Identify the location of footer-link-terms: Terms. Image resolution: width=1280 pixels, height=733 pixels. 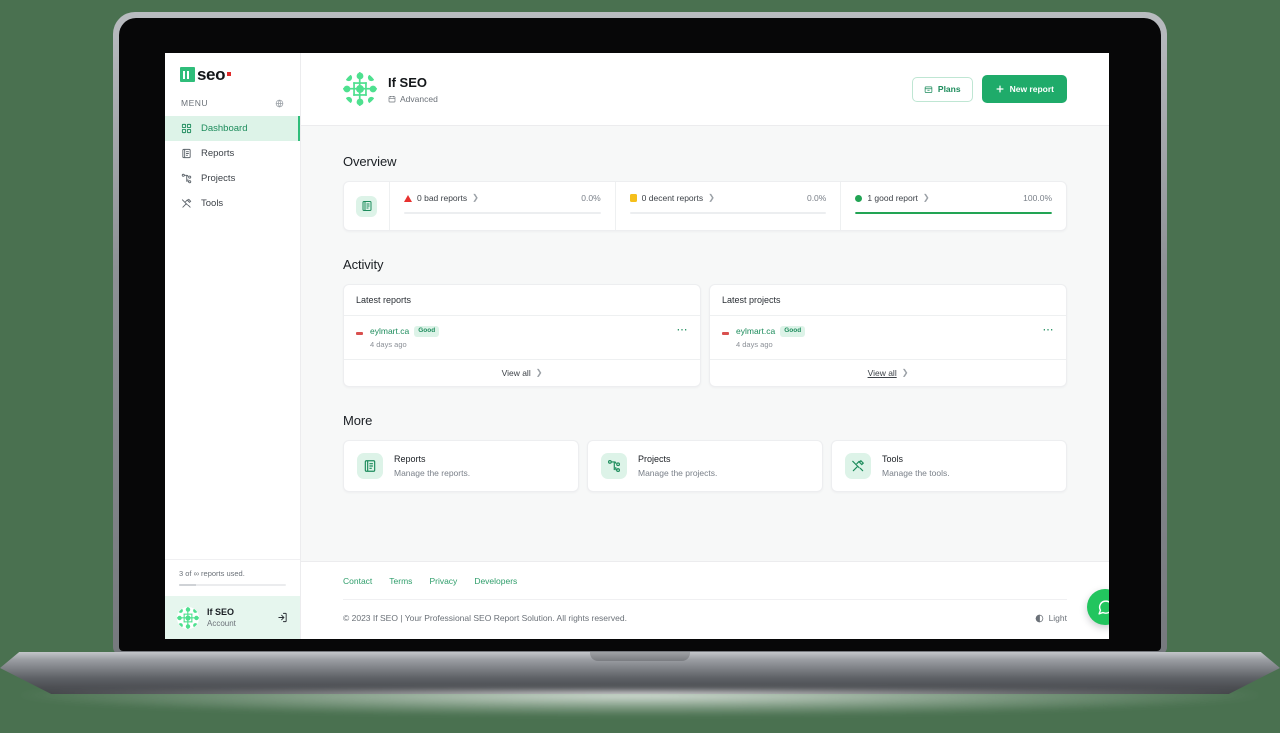
(400, 581).